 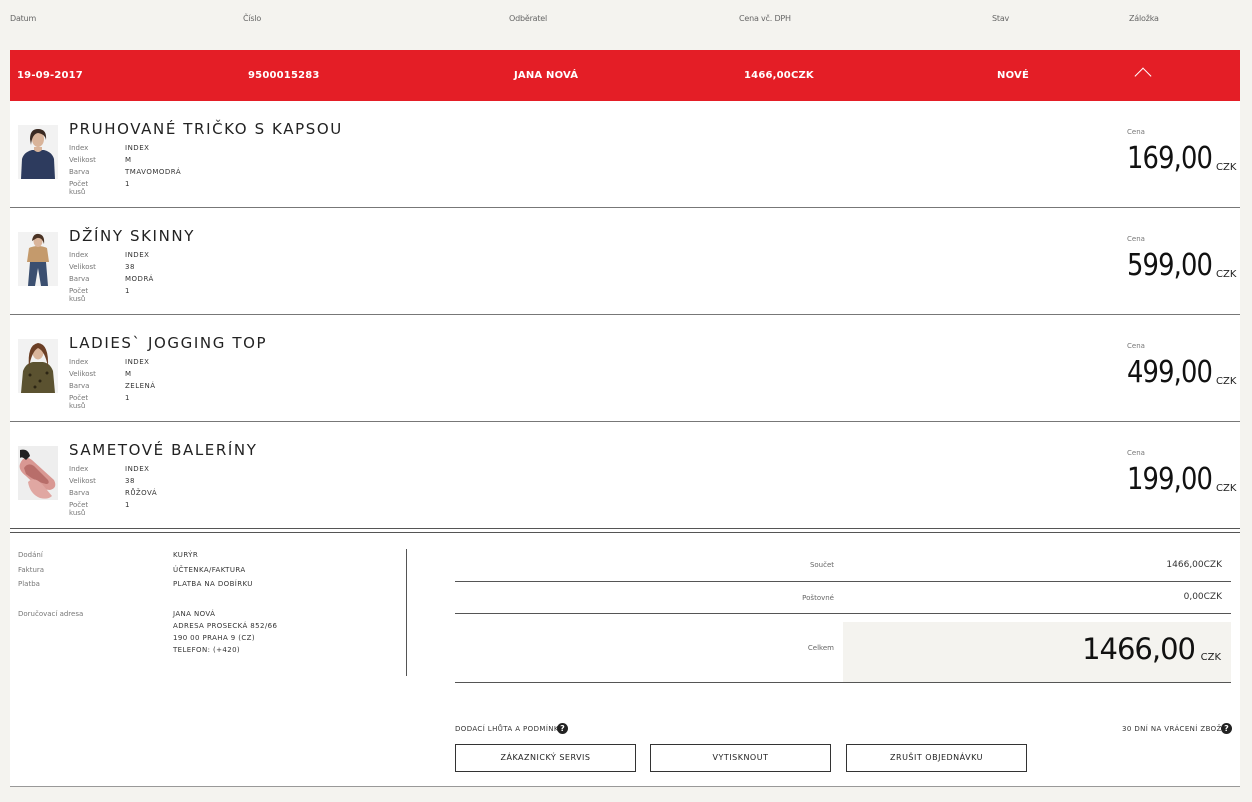 I want to click on header-status: Stav, so click(x=1001, y=18).